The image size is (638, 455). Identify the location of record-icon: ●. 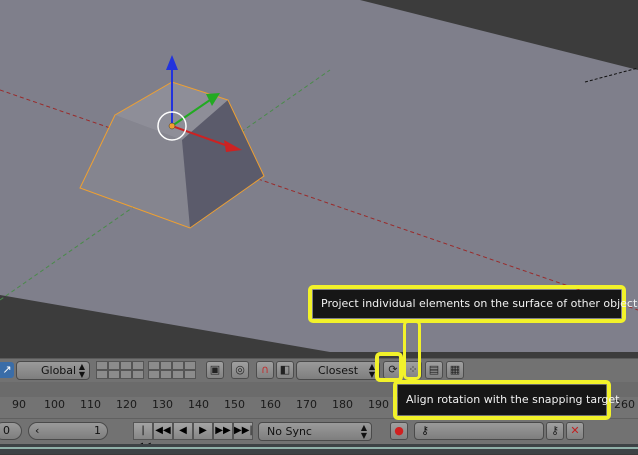
(399, 430).